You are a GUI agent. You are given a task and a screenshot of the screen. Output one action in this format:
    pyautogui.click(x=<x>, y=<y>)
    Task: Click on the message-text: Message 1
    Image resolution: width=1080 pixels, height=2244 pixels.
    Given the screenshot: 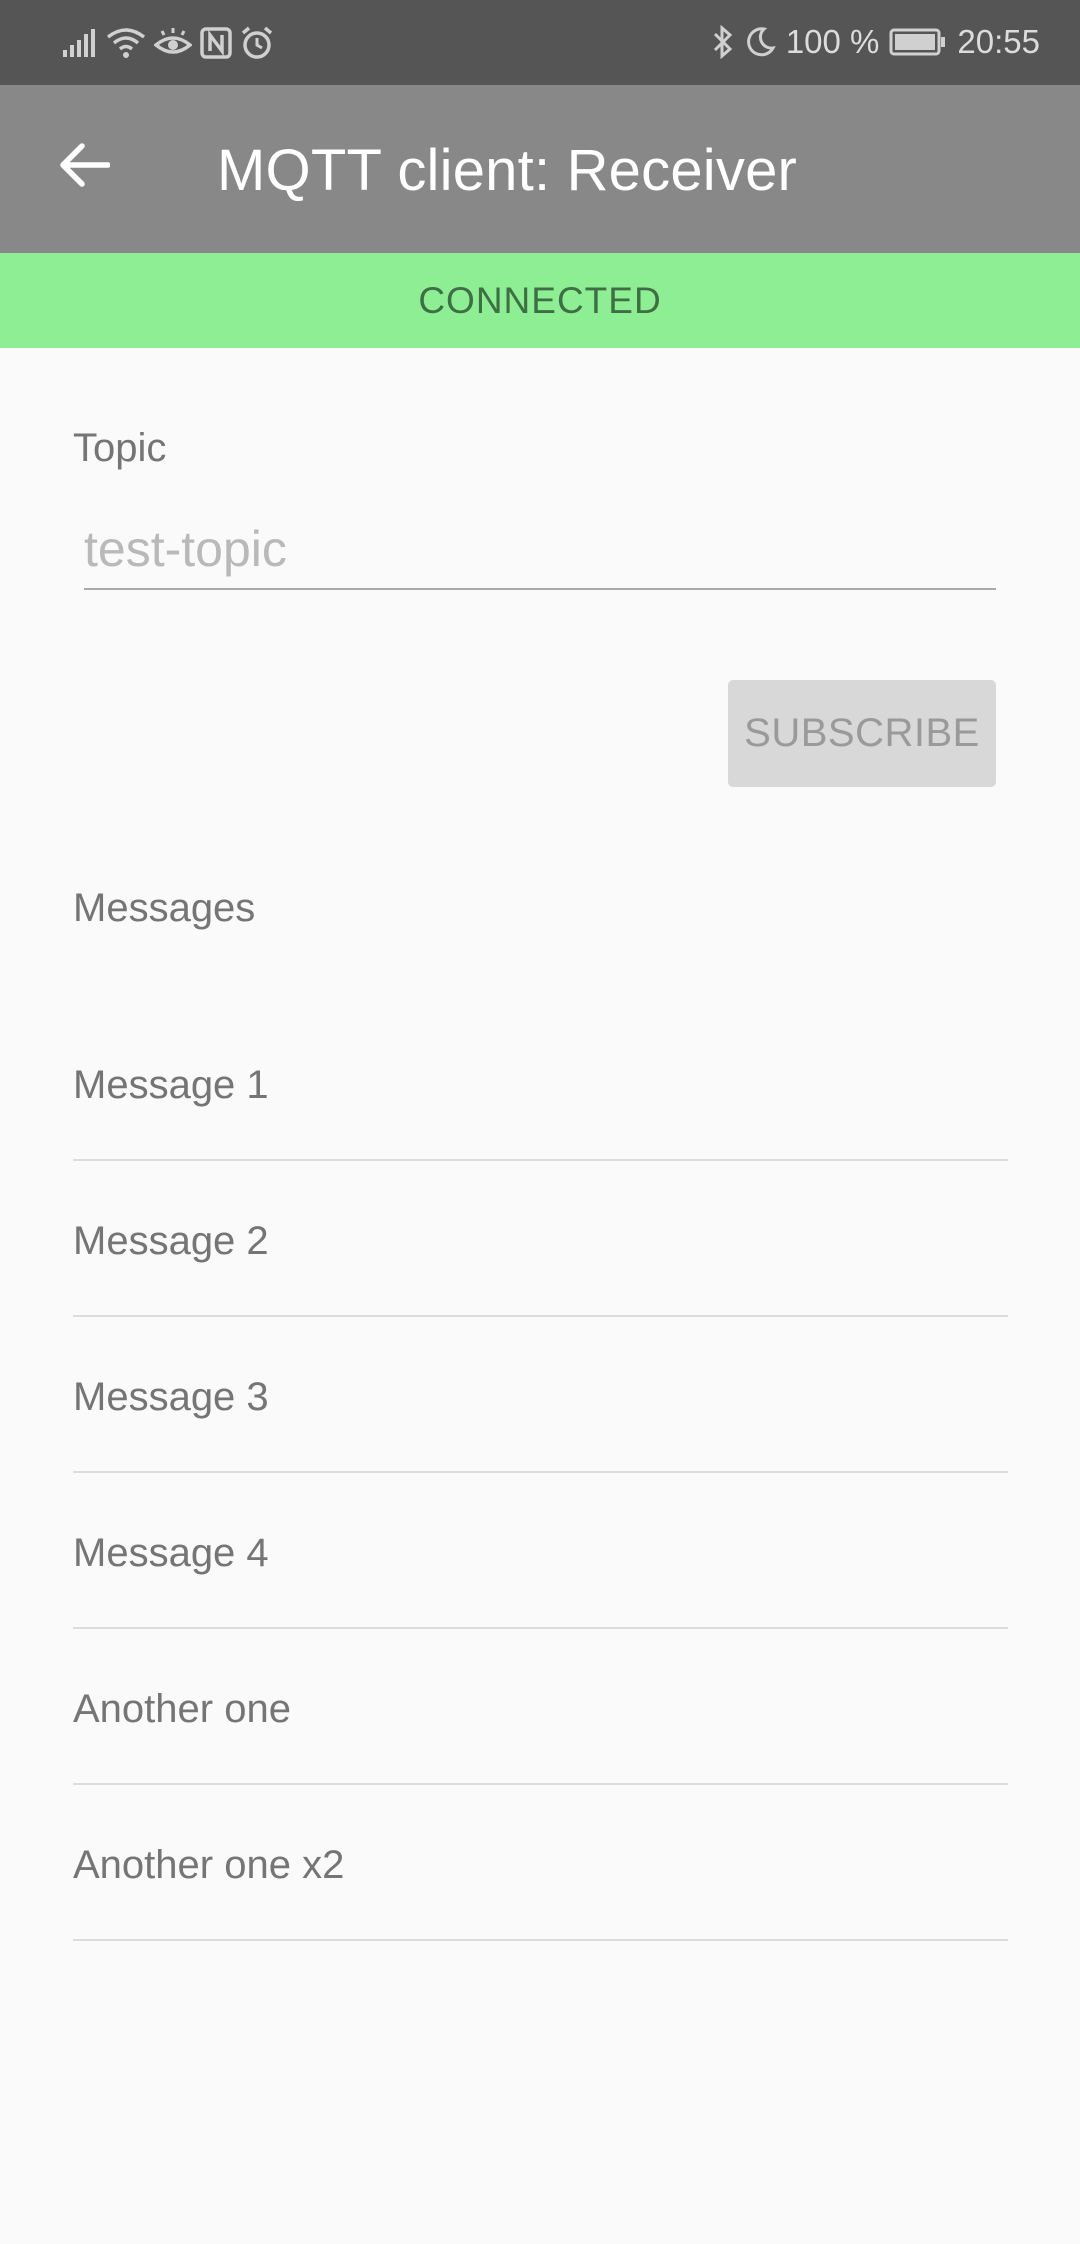 What is the action you would take?
    pyautogui.click(x=171, y=1085)
    